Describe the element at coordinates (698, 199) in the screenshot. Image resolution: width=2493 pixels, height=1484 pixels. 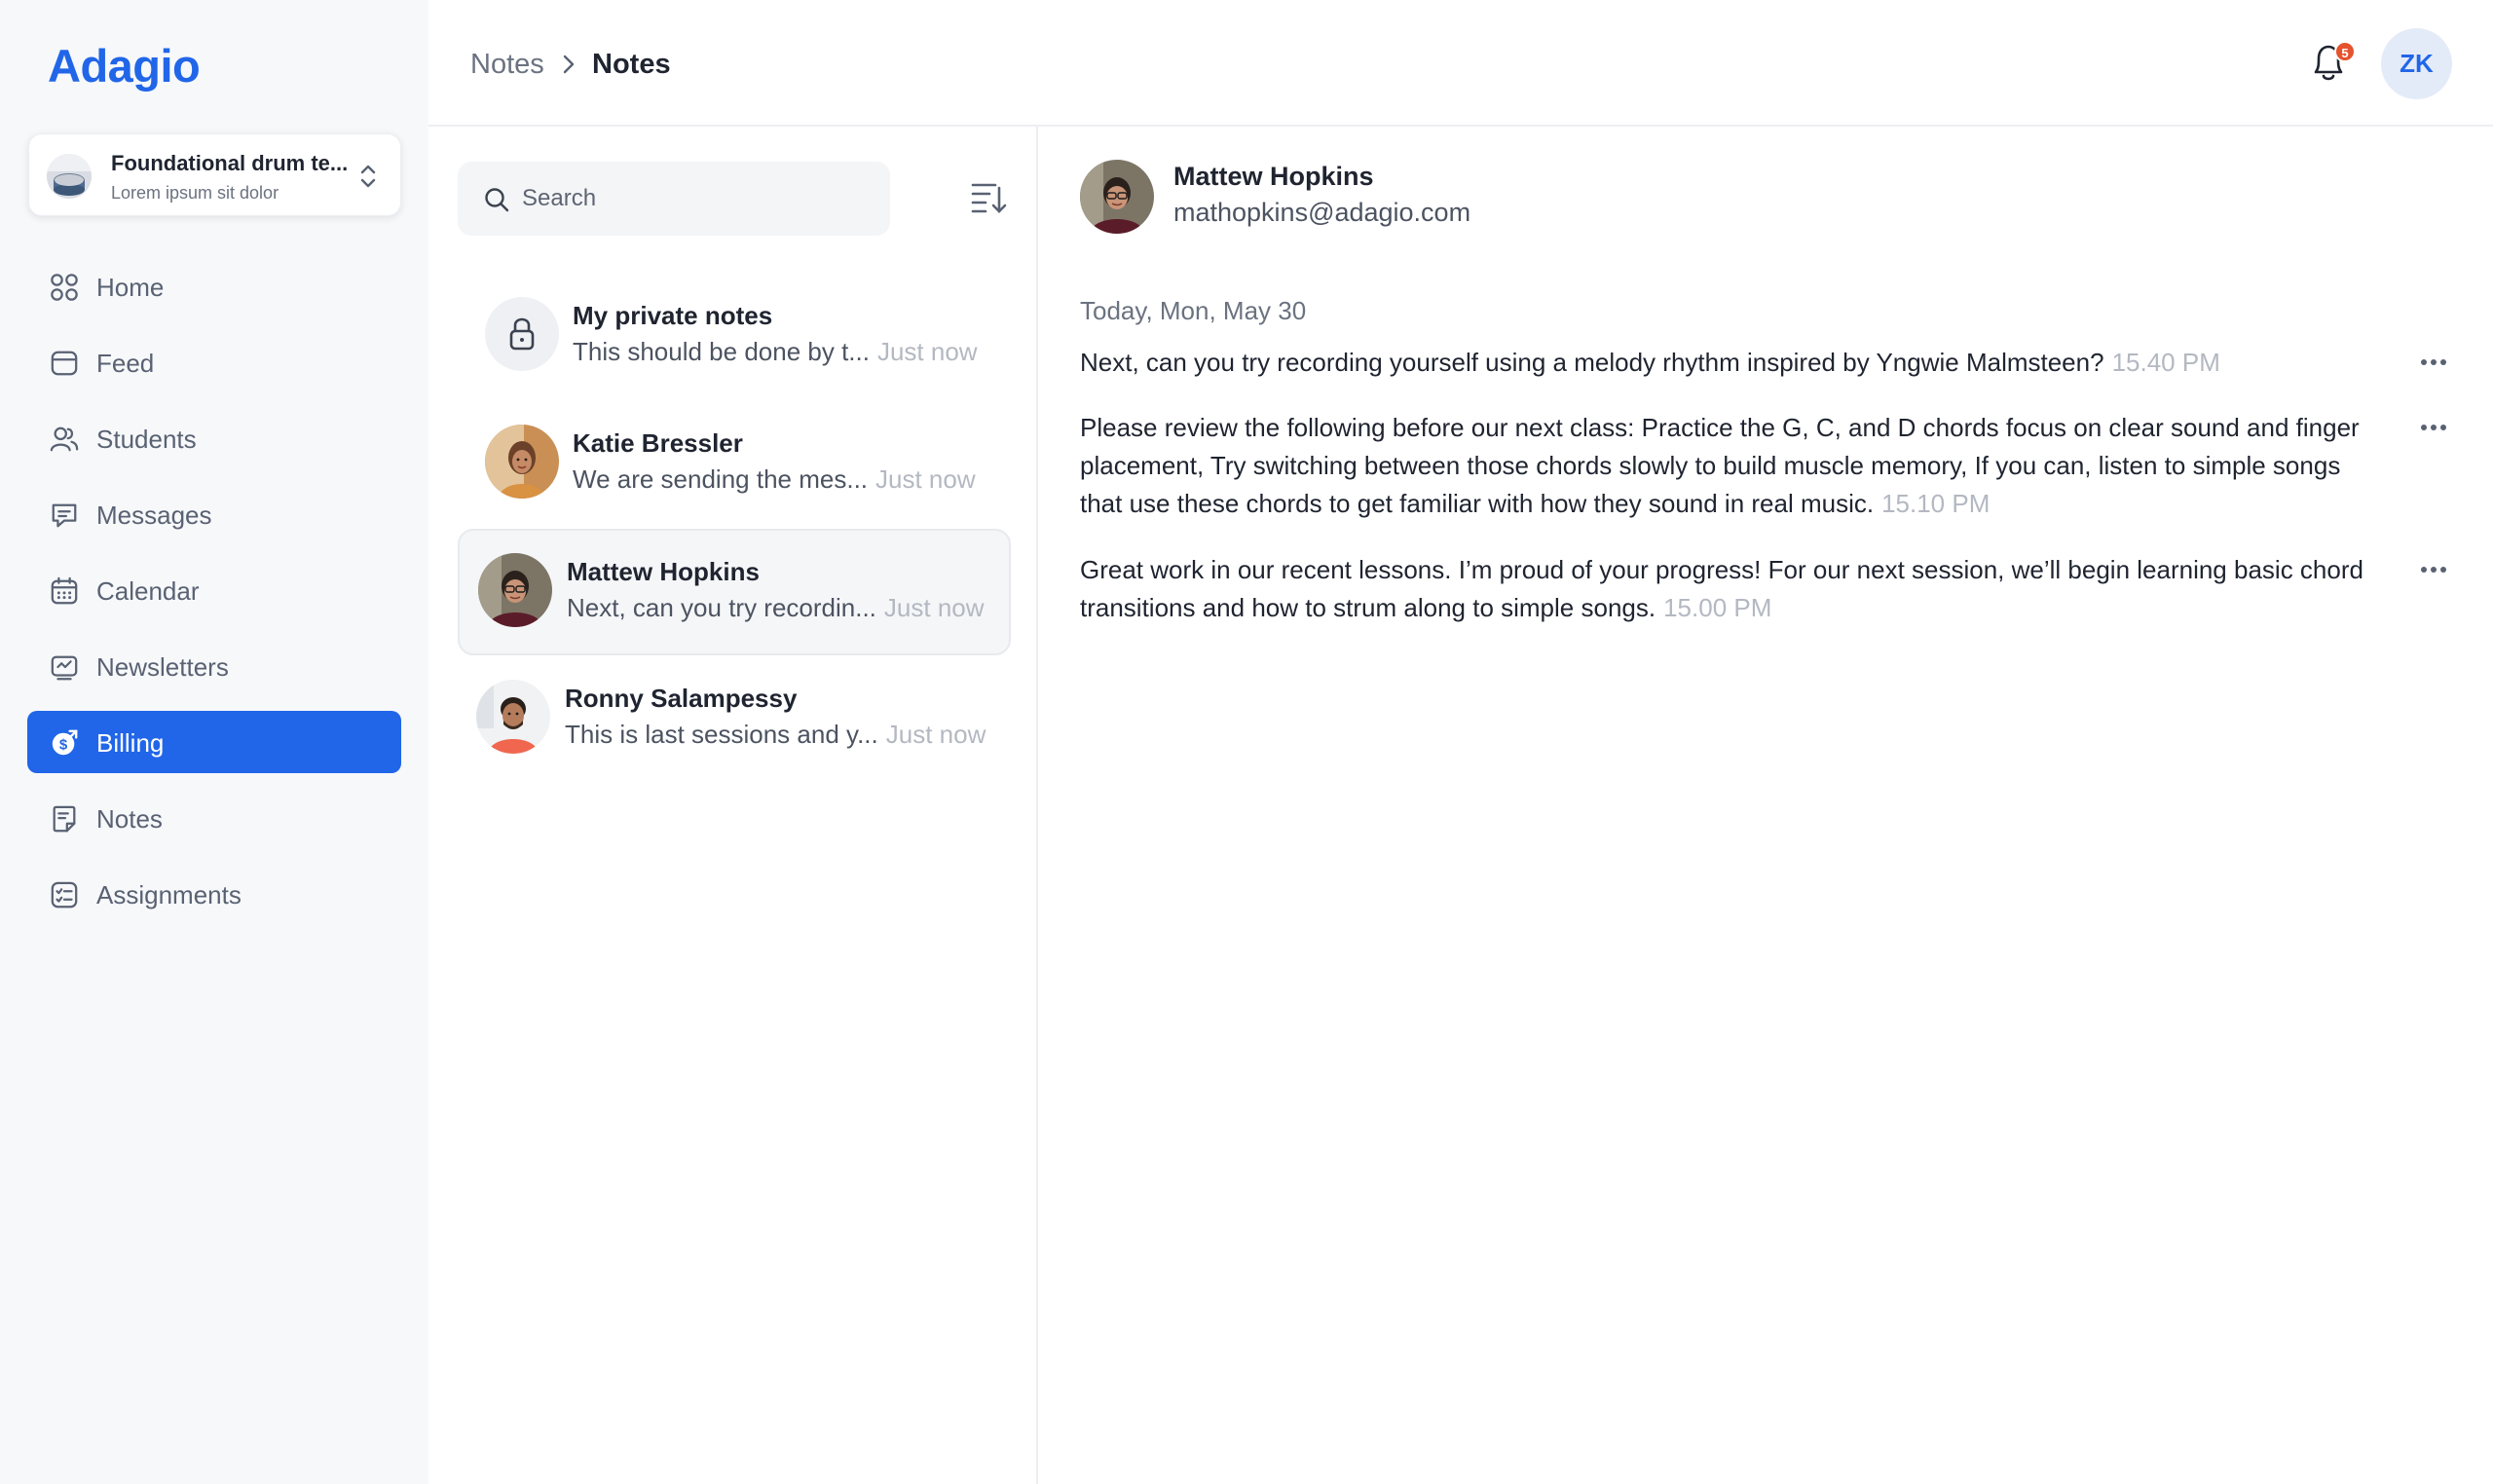
I see `search-input` at that location.